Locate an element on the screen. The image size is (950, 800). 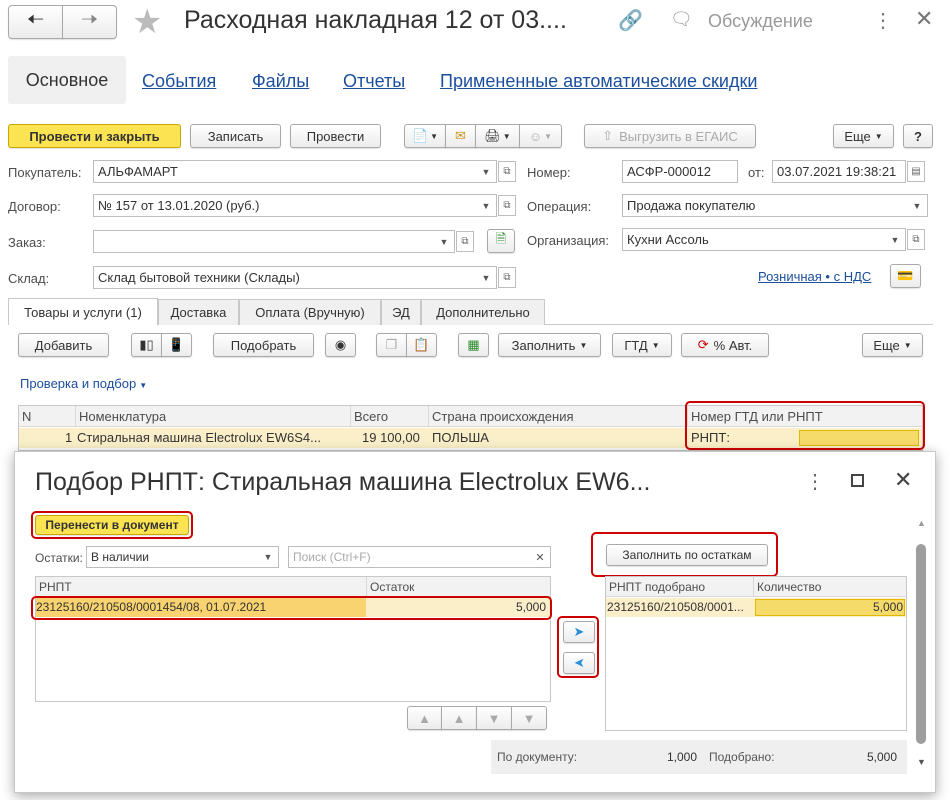
warehouse-field: Склад бытовой техники (Склады) ▼ is located at coordinates (295, 277).